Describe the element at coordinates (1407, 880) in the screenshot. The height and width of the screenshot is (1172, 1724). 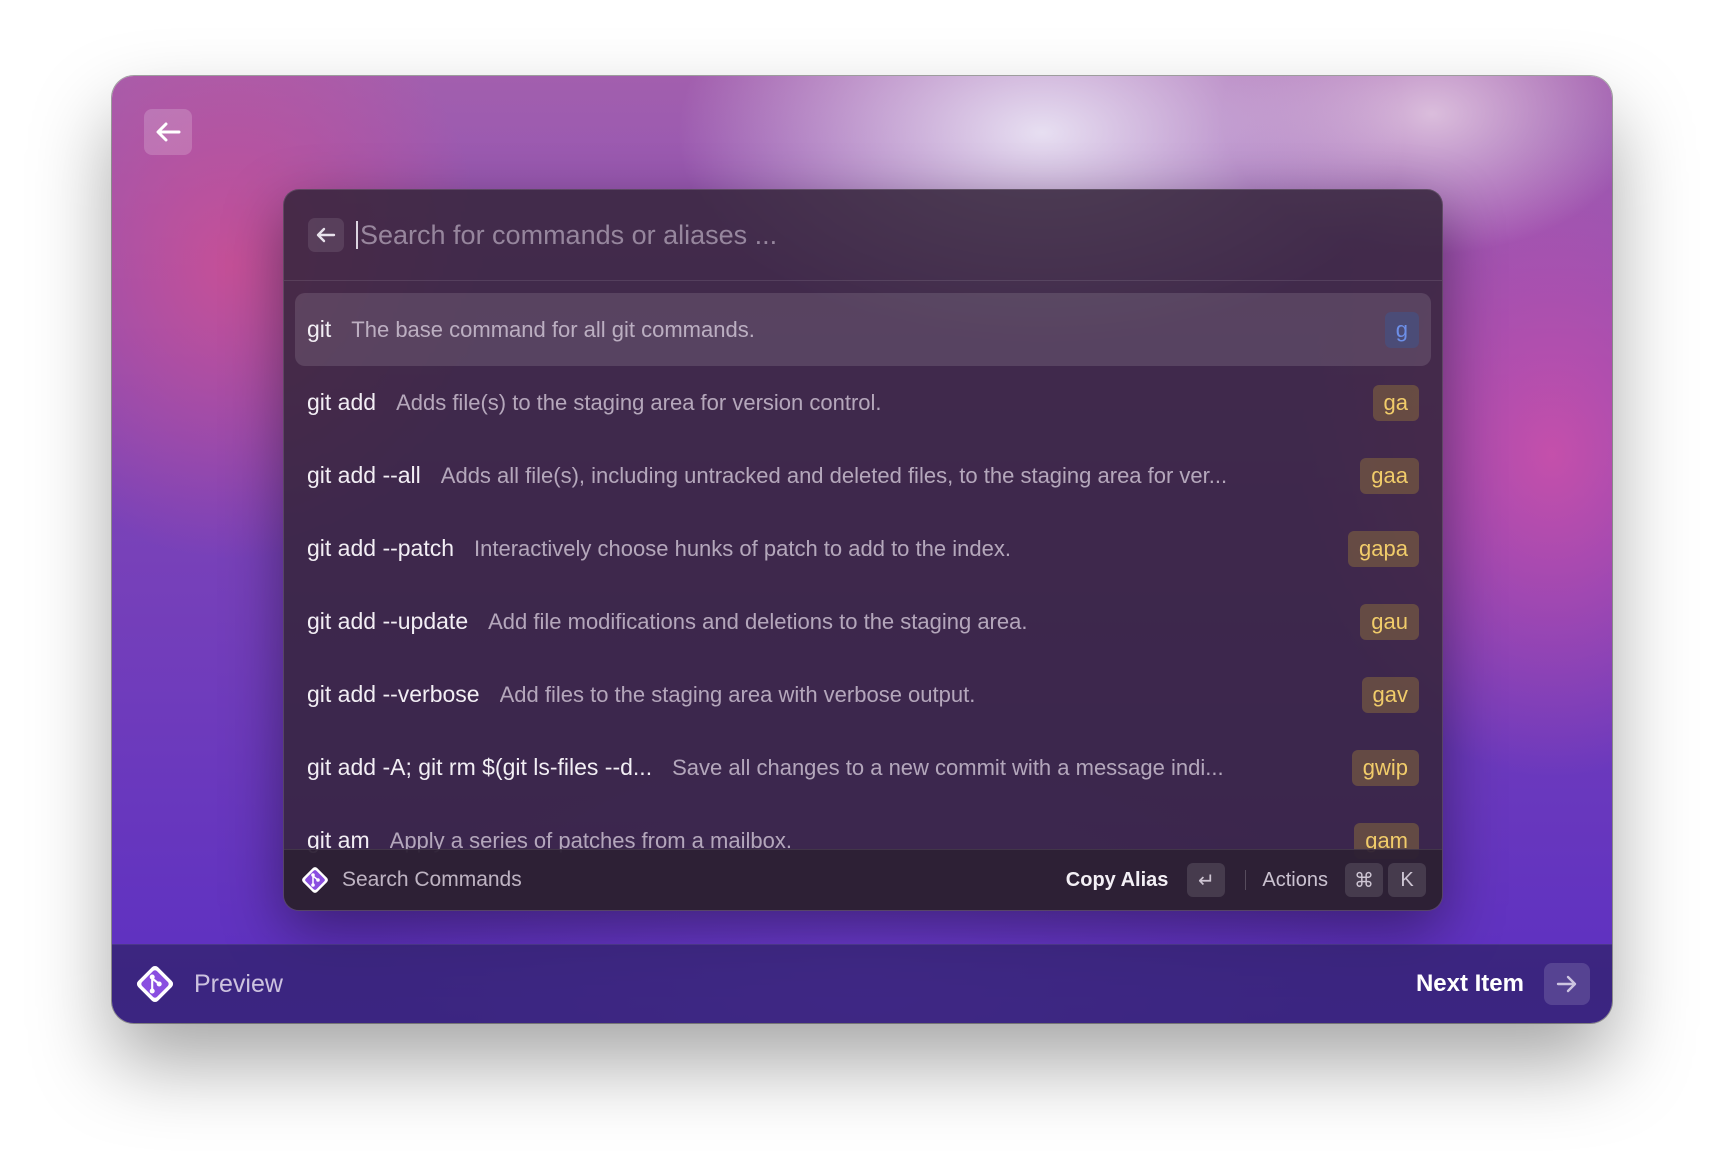
I see `k-key-icon: K` at that location.